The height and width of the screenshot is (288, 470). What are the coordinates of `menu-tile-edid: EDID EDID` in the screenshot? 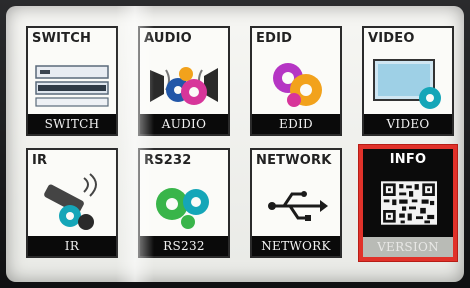 It's located at (296, 81).